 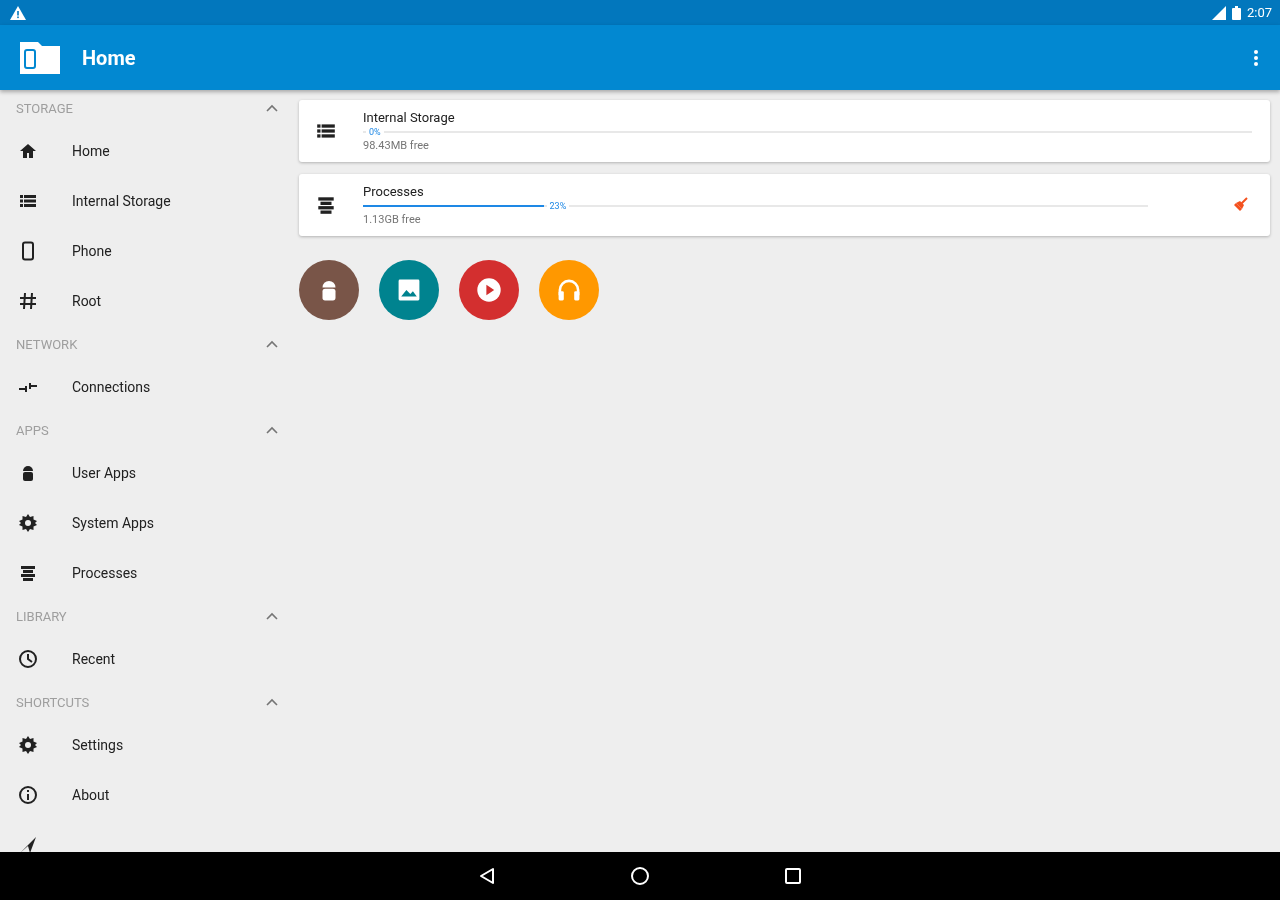 What do you see at coordinates (145, 745) in the screenshot?
I see `sidebar-item: Settings` at bounding box center [145, 745].